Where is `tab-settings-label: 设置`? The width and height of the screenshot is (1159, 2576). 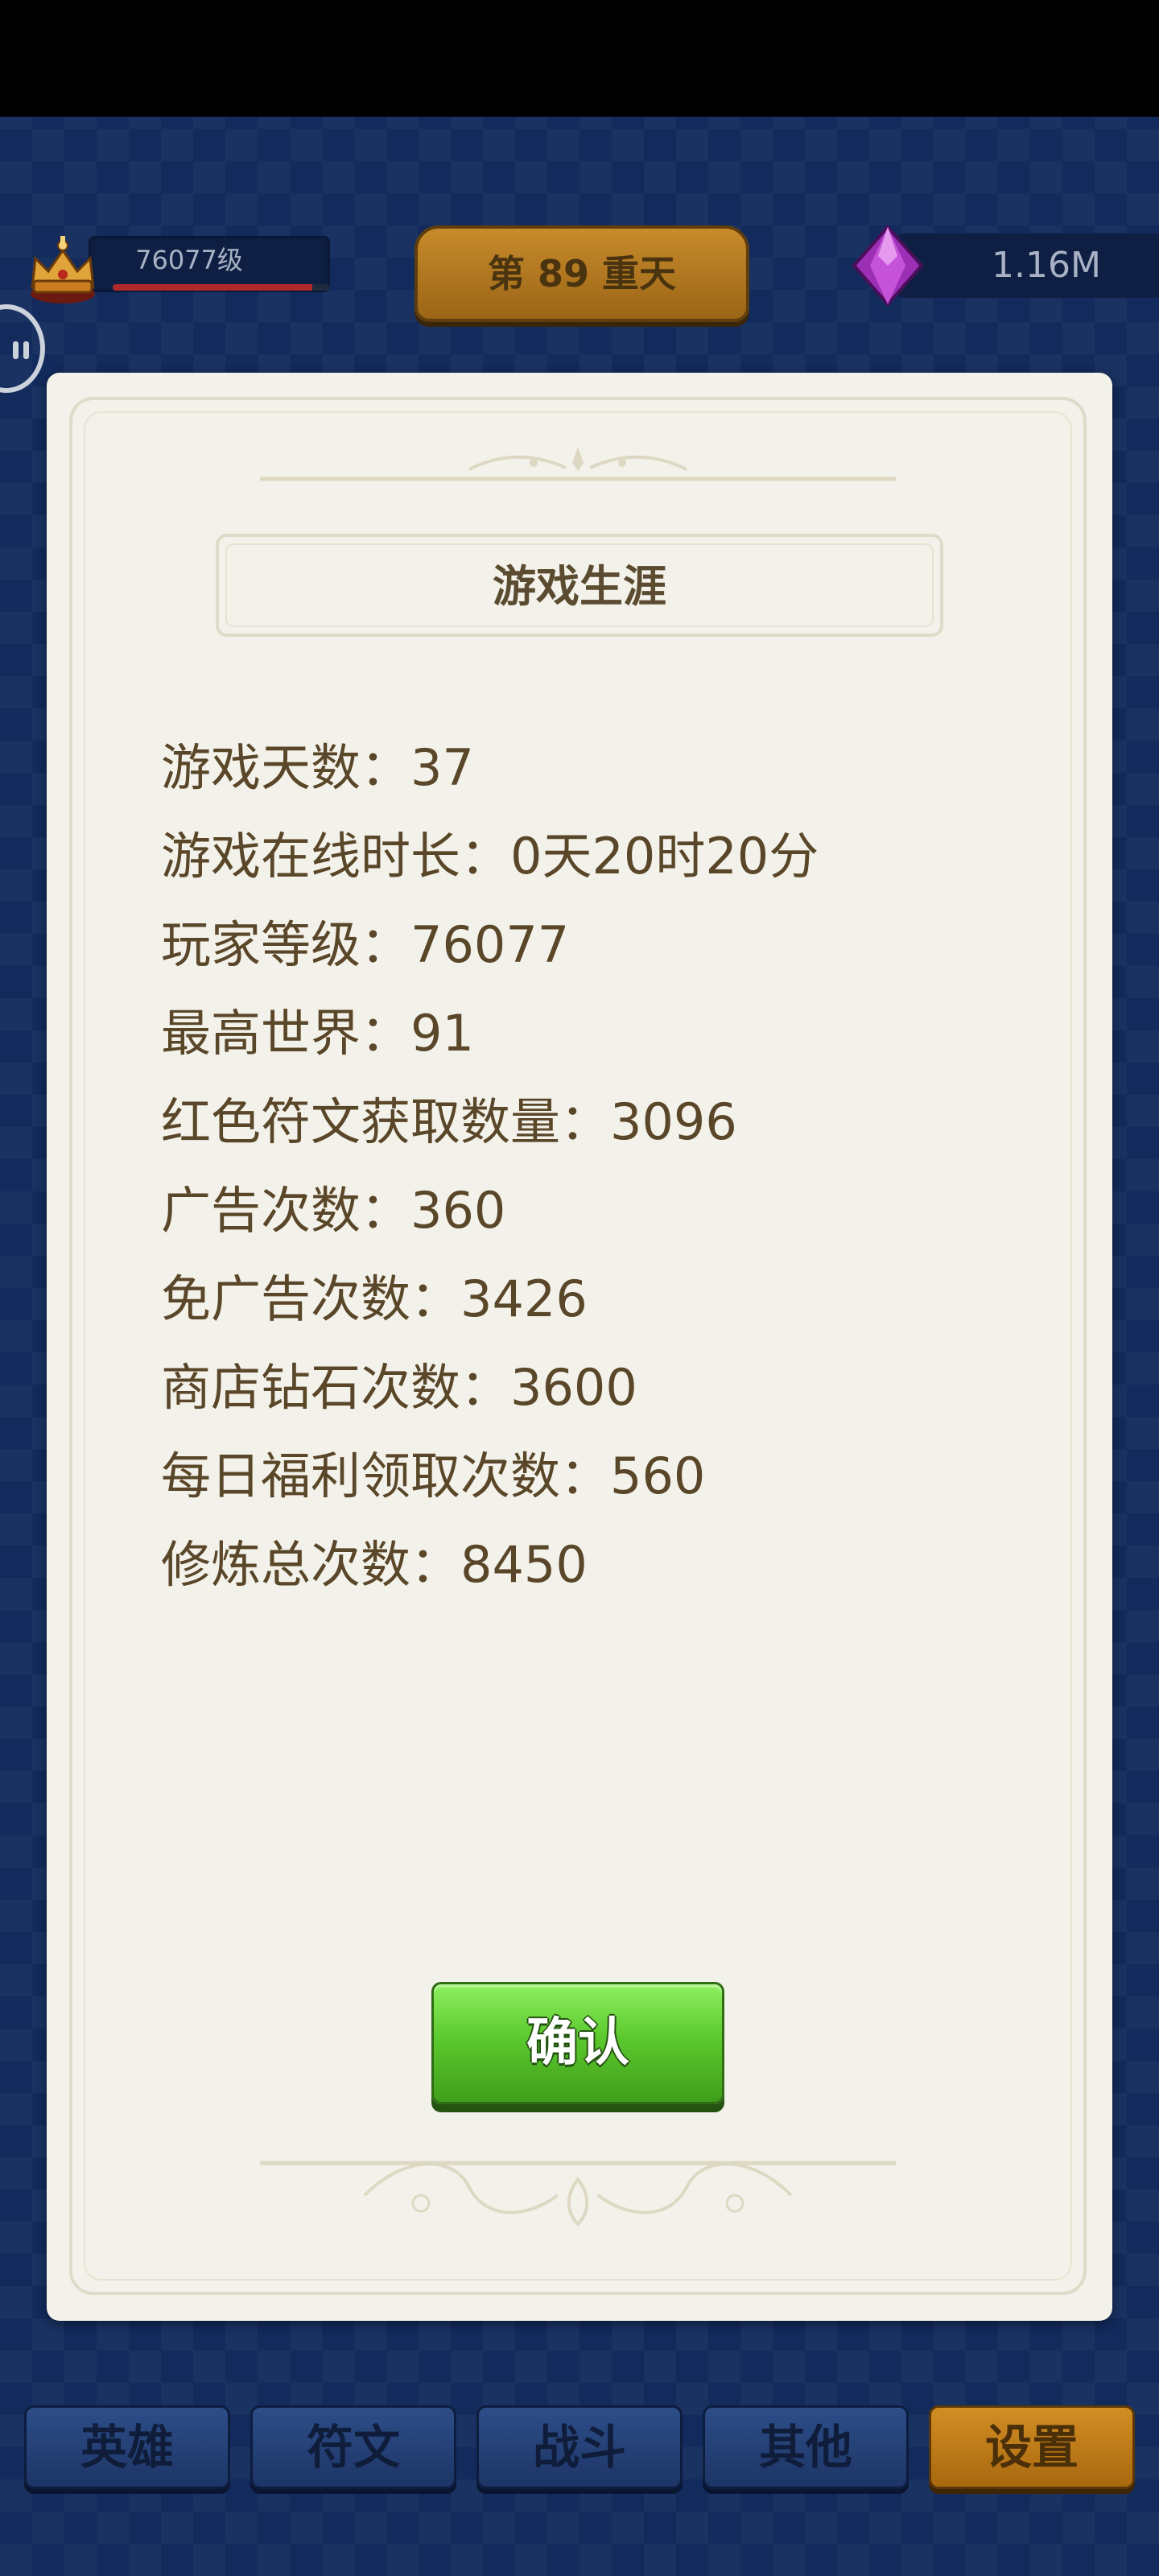
tab-settings-label: 设置 is located at coordinates (1031, 2447).